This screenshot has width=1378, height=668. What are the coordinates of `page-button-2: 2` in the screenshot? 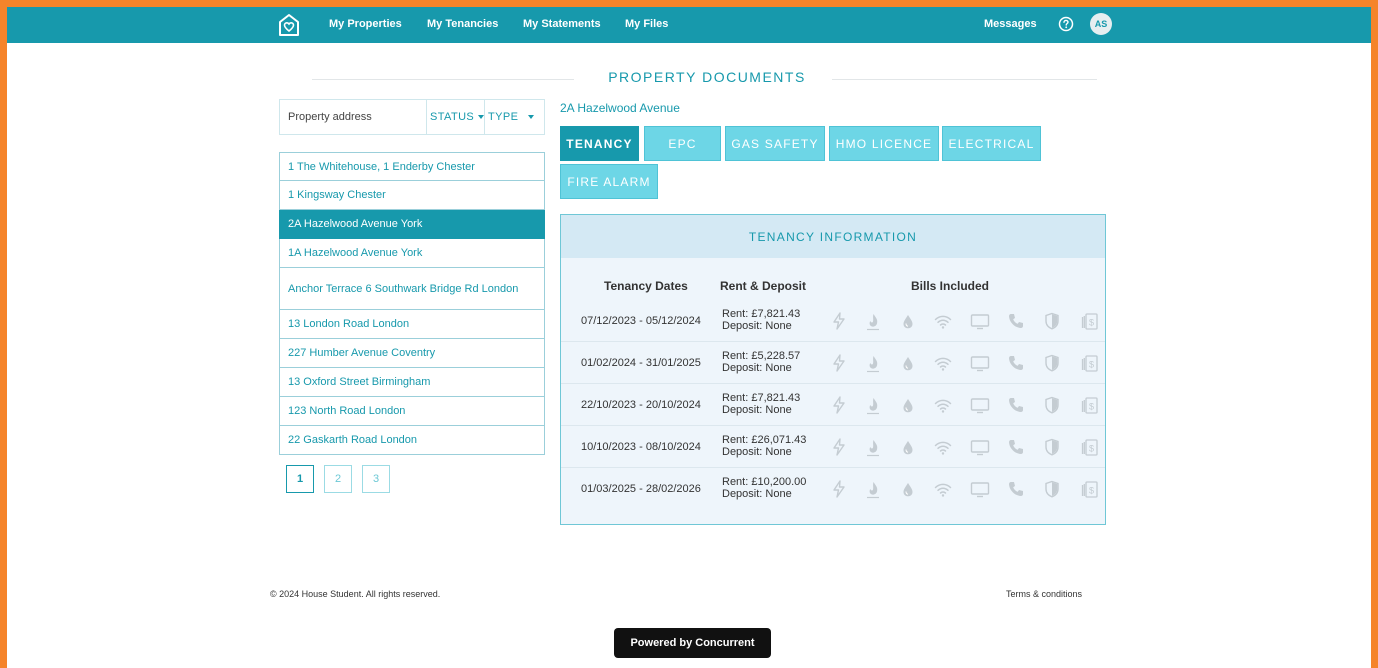 It's located at (338, 479).